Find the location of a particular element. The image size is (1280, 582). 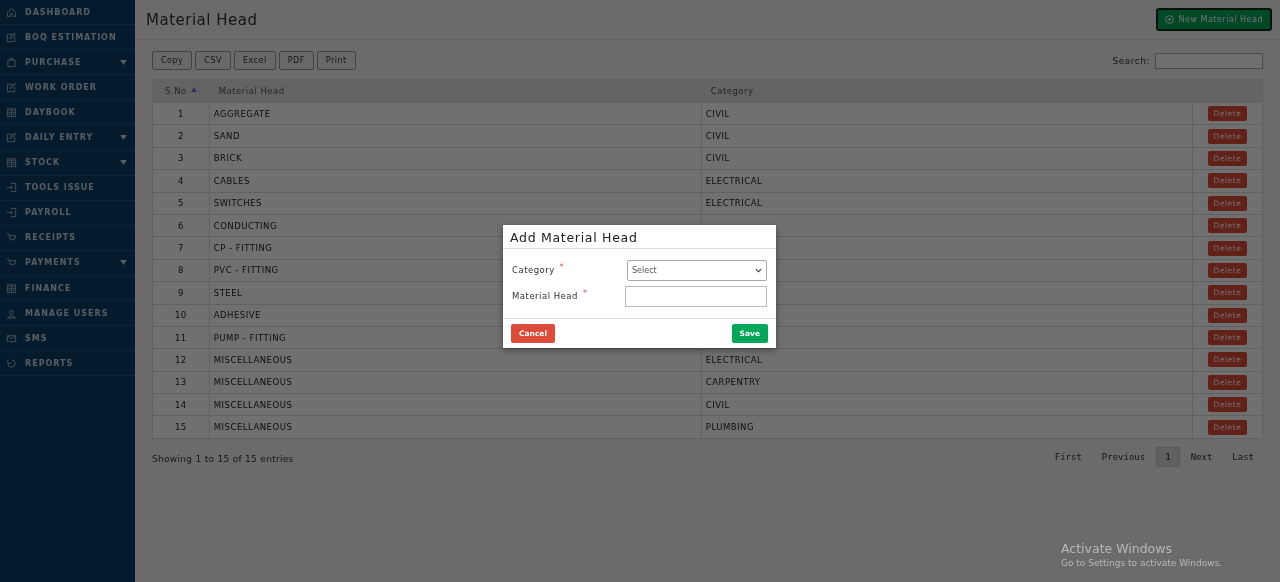

user-icon is located at coordinates (11, 313).